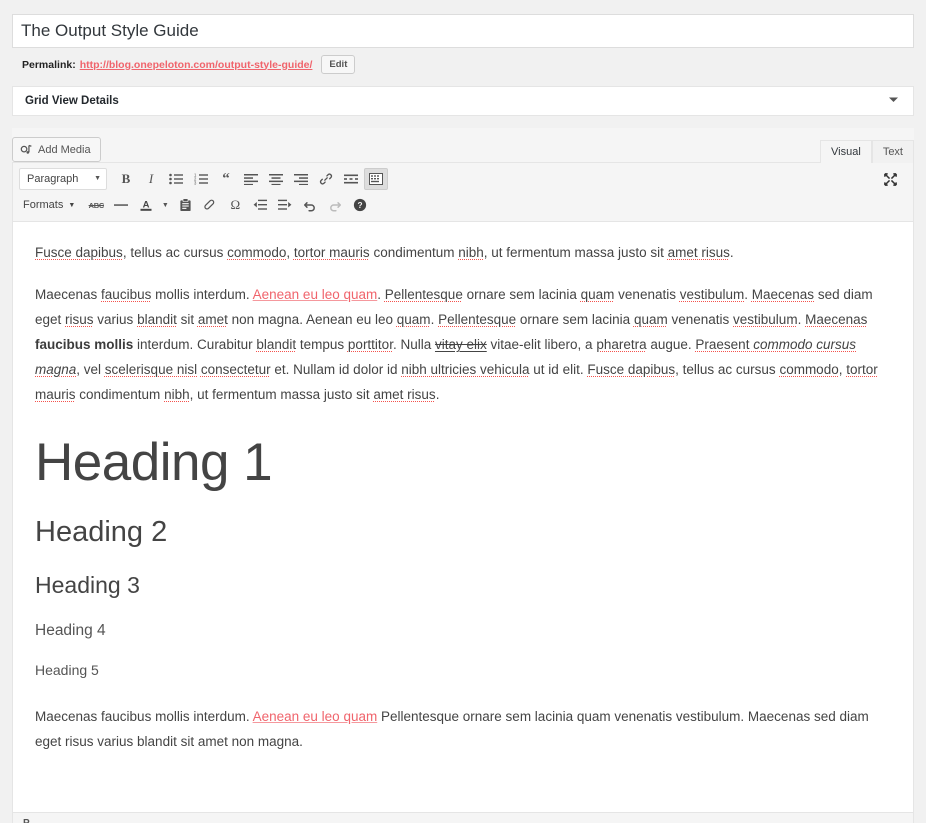  I want to click on toolbar-row-1: Paragraph ▼ B I 1 2 3 “, so click(463, 178).